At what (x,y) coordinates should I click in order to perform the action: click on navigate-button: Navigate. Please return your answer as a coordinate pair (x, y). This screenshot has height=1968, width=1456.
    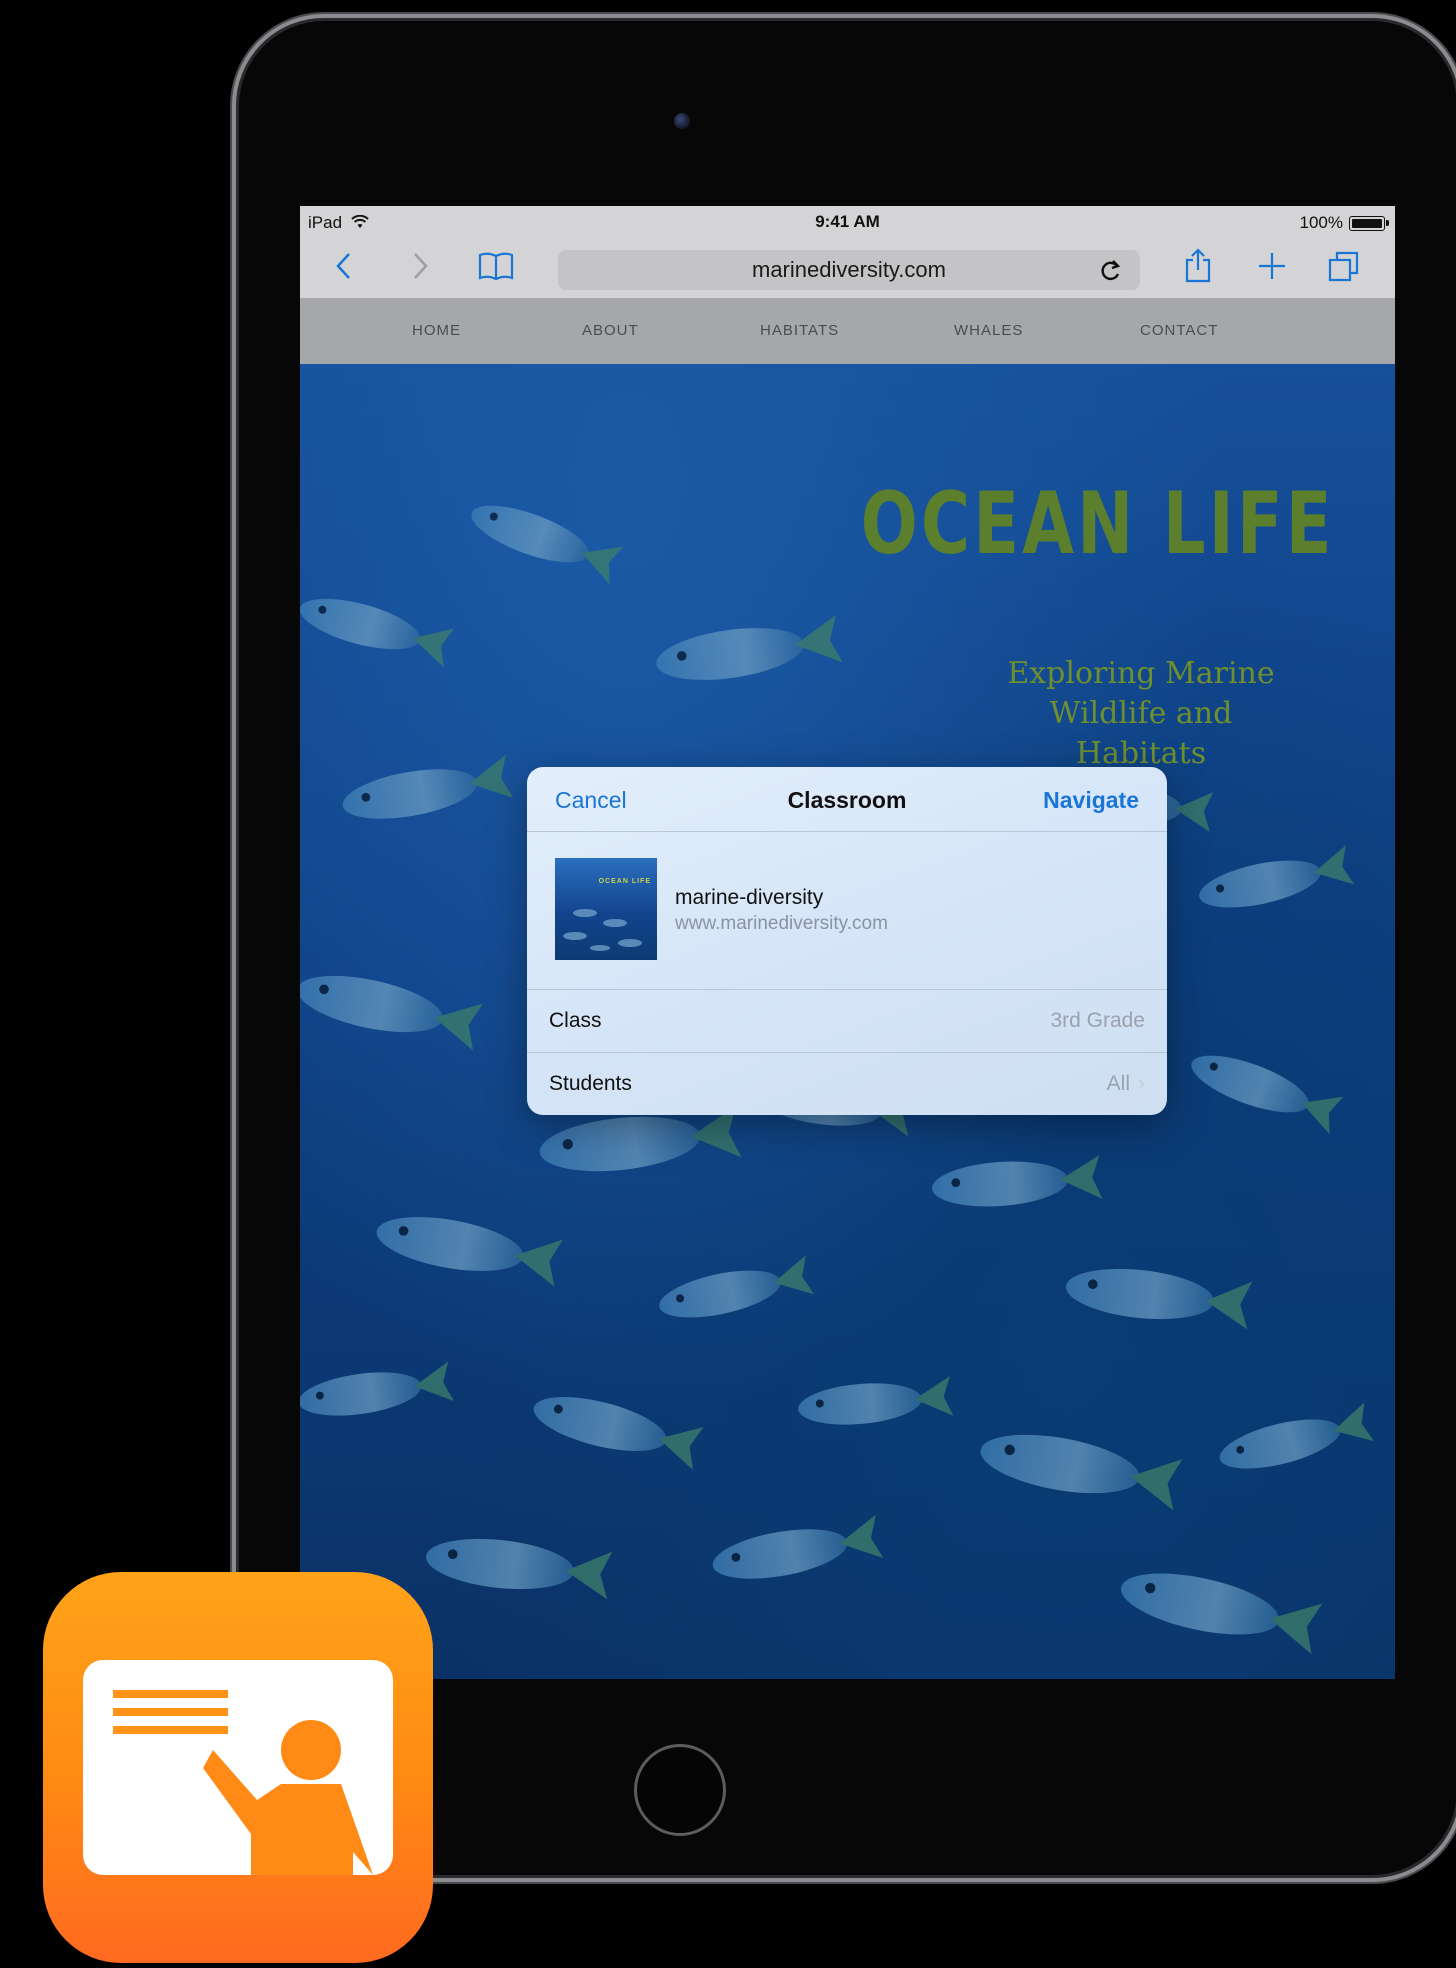
    Looking at the image, I should click on (1091, 800).